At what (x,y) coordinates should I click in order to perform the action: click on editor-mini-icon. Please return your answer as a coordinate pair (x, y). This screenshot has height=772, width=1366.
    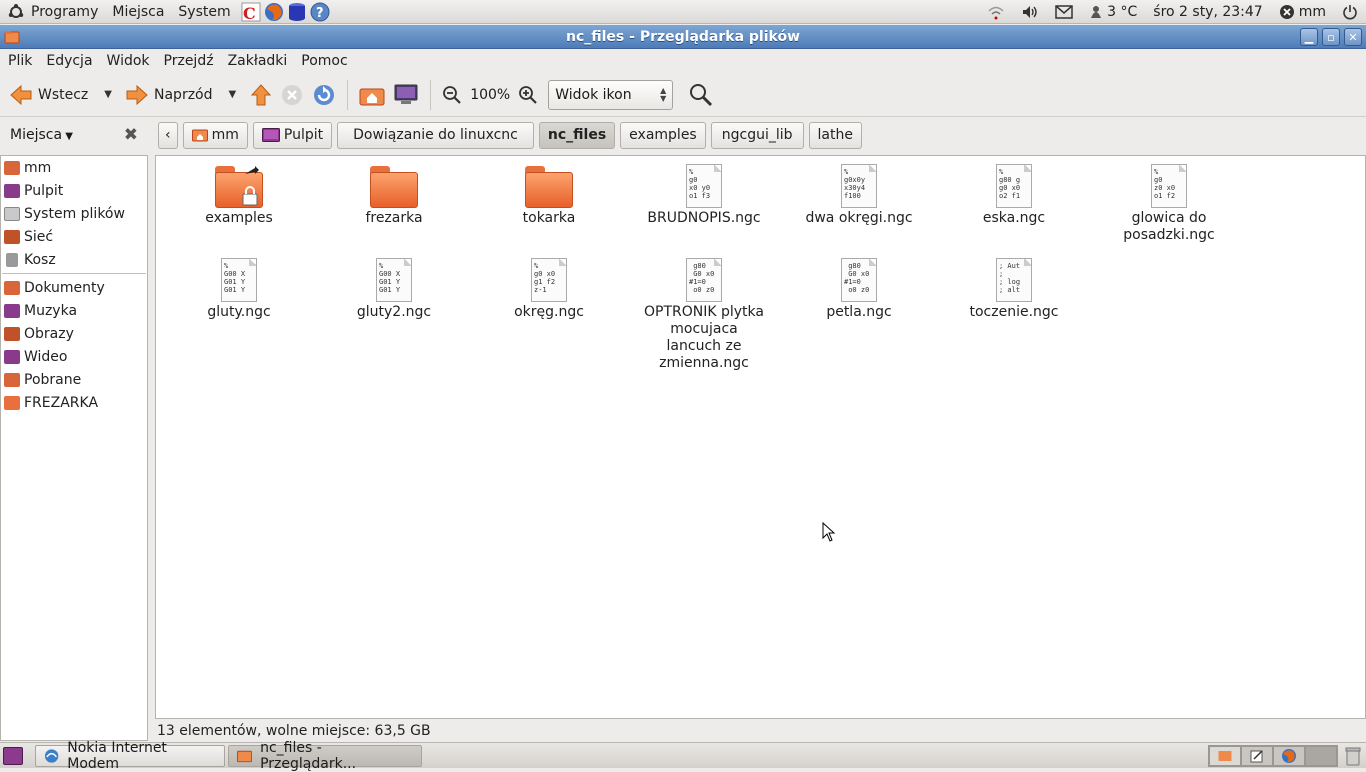
    Looking at the image, I should click on (1256, 756).